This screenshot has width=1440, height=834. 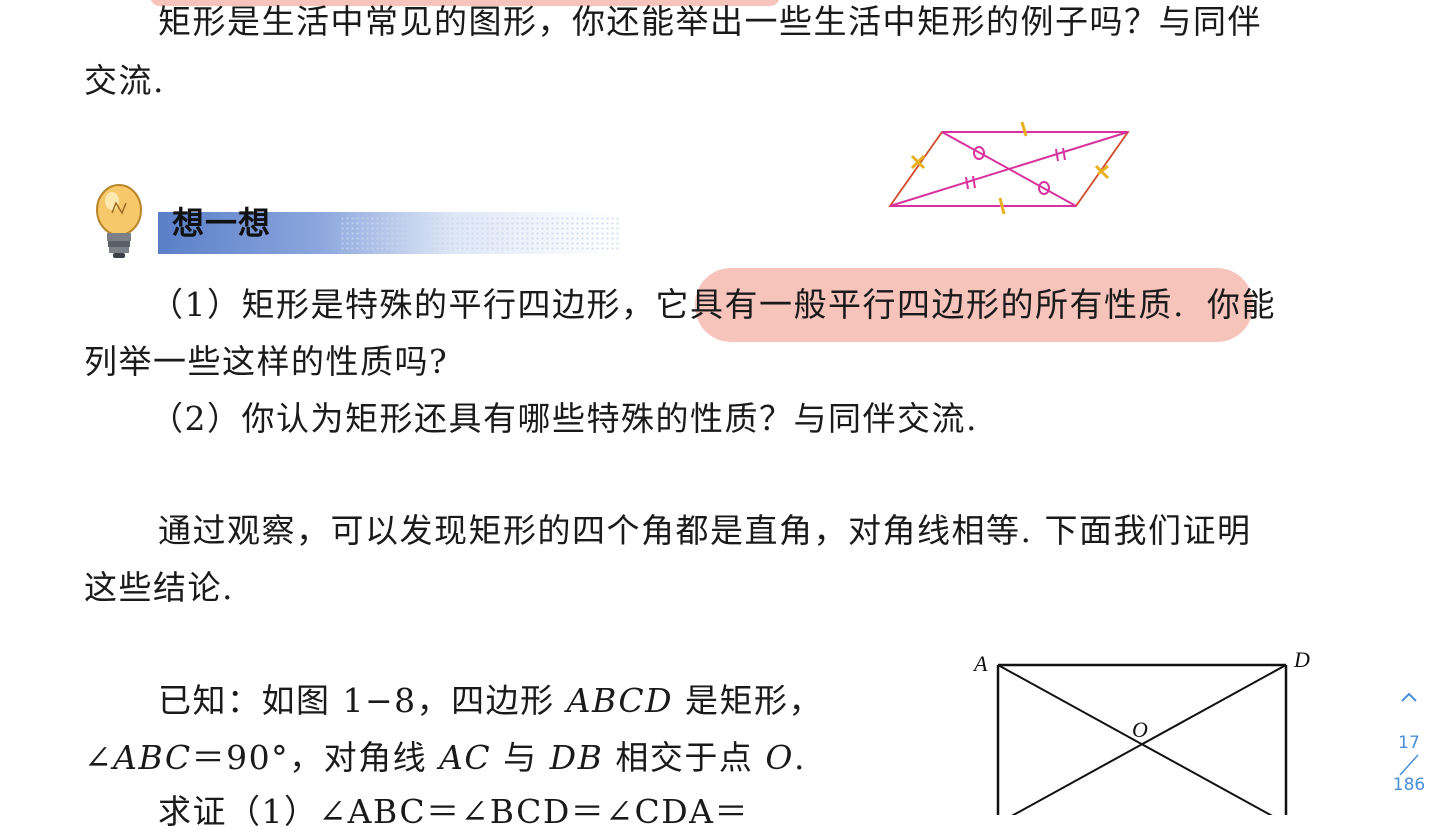 I want to click on given-ac: AC, so click(x=465, y=757).